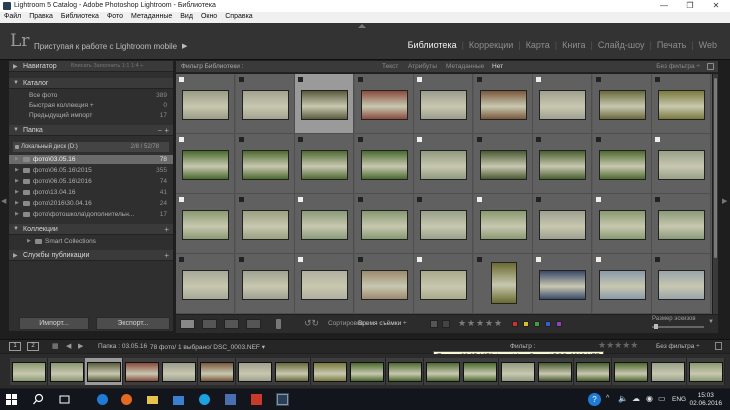  I want to click on app-icon, so click(230, 399).